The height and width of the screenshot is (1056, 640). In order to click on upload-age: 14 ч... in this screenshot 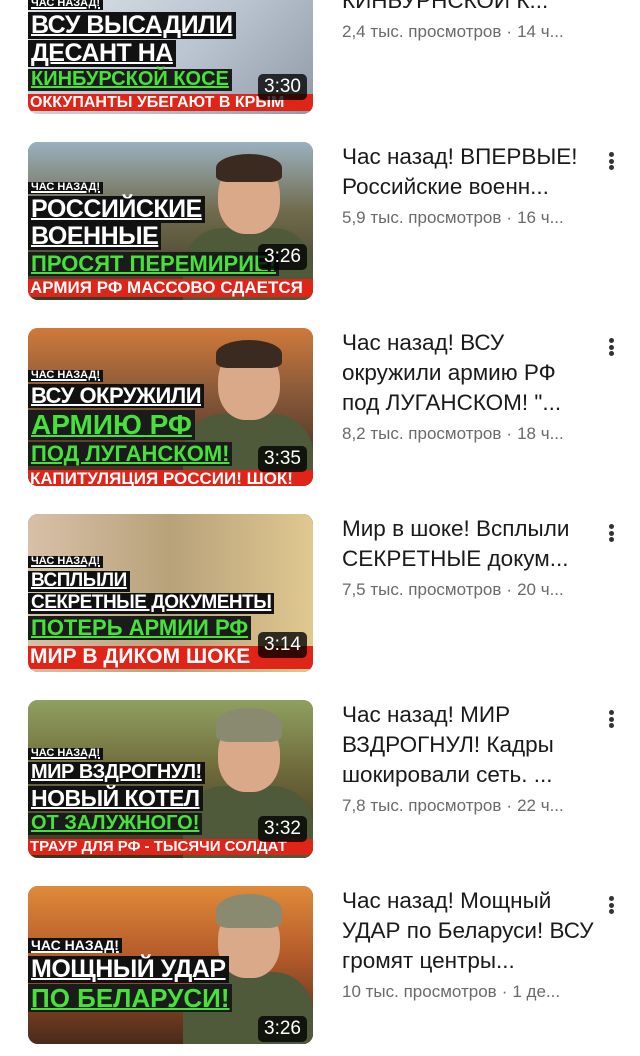, I will do `click(540, 31)`.